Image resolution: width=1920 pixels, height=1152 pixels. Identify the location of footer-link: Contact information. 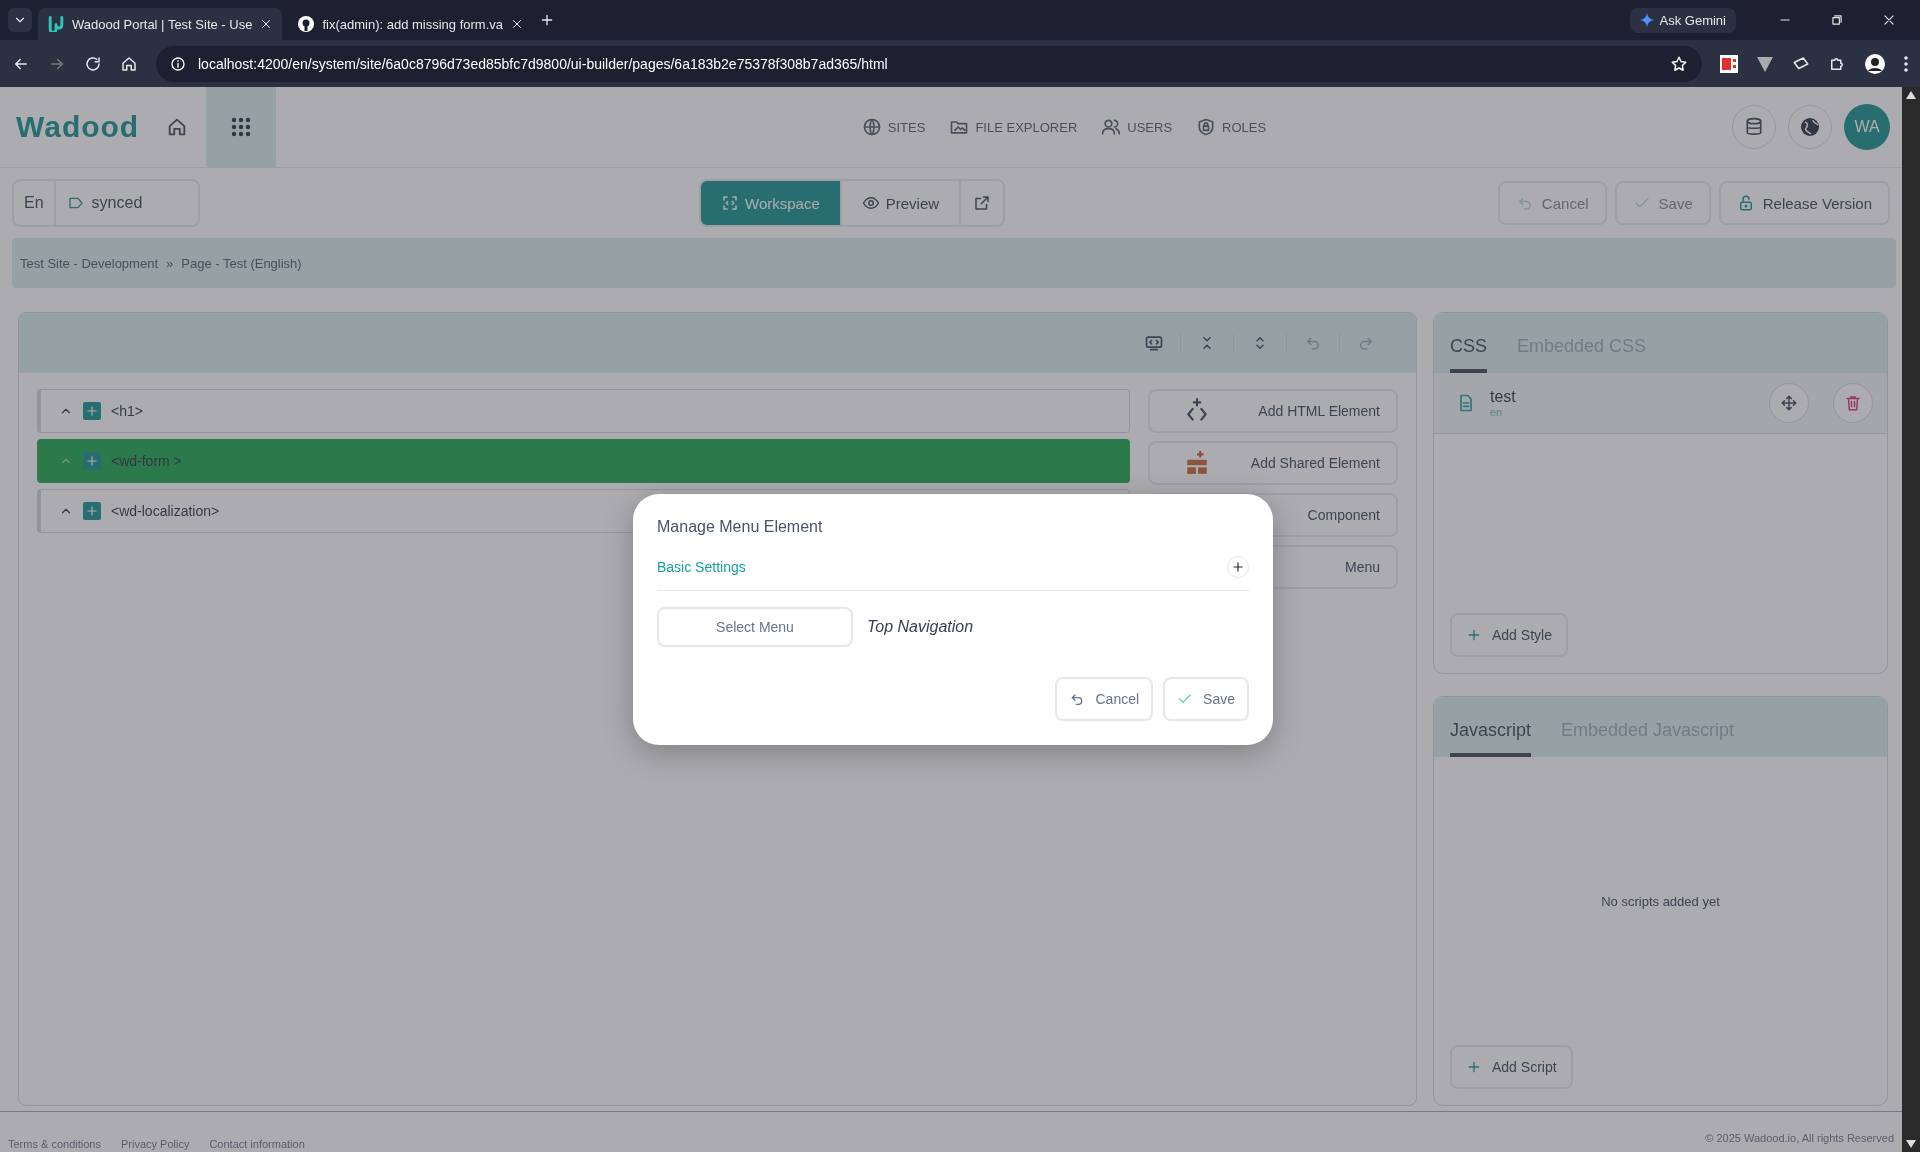
(257, 1144).